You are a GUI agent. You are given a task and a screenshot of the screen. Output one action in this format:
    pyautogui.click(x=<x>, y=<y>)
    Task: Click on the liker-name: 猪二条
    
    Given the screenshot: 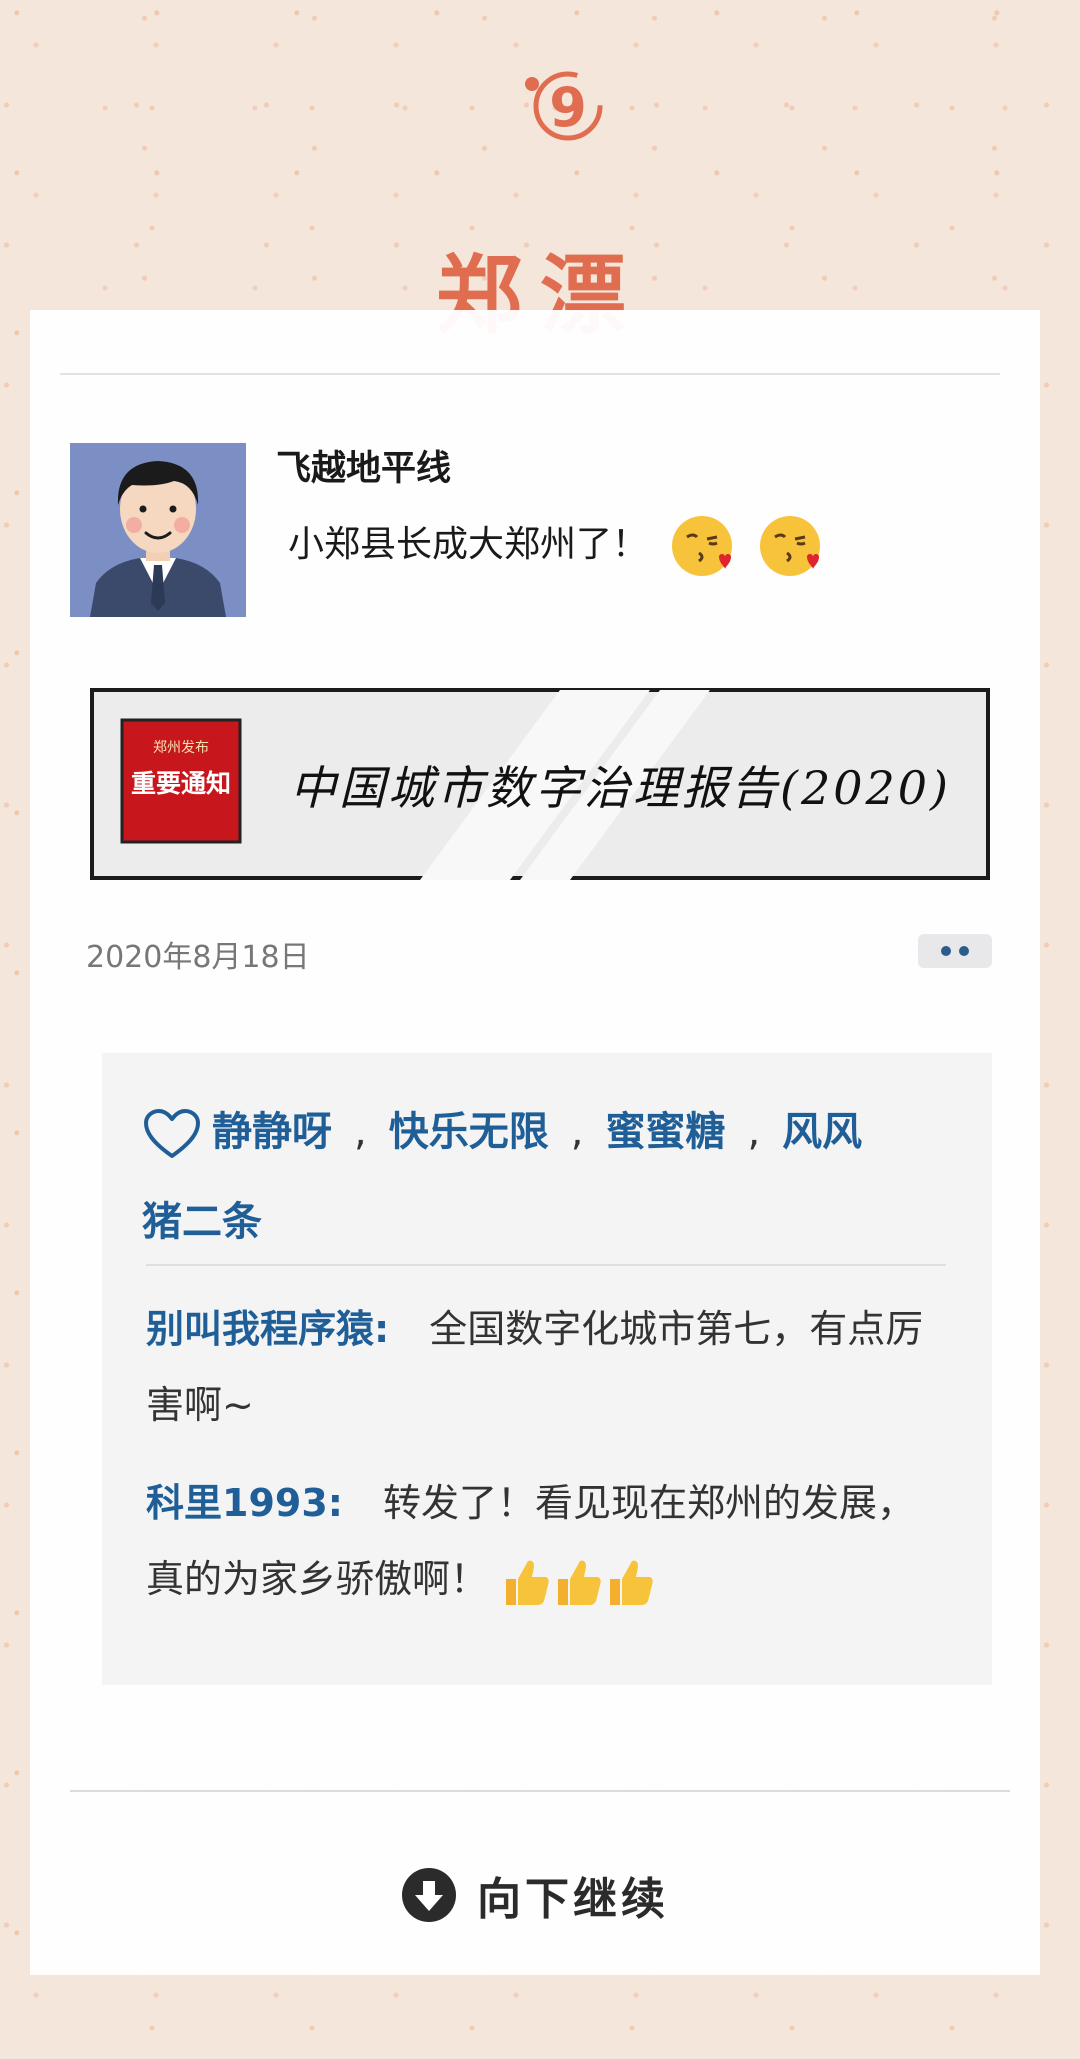 What is the action you would take?
    pyautogui.click(x=202, y=1222)
    